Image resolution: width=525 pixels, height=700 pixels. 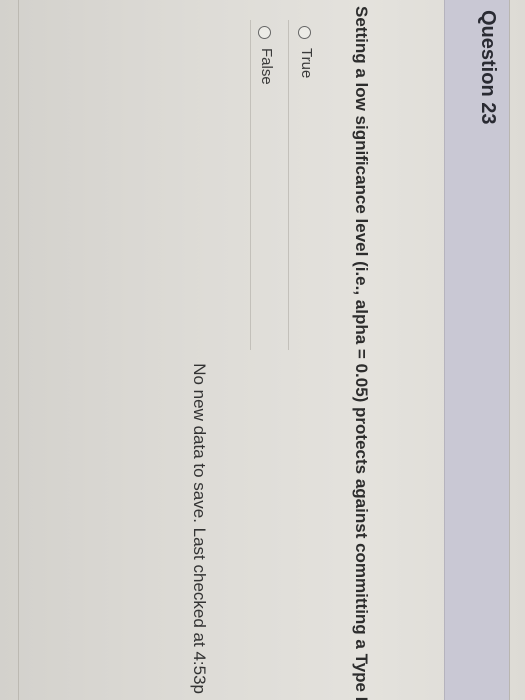 I want to click on question-title: Question 23, so click(x=488, y=67).